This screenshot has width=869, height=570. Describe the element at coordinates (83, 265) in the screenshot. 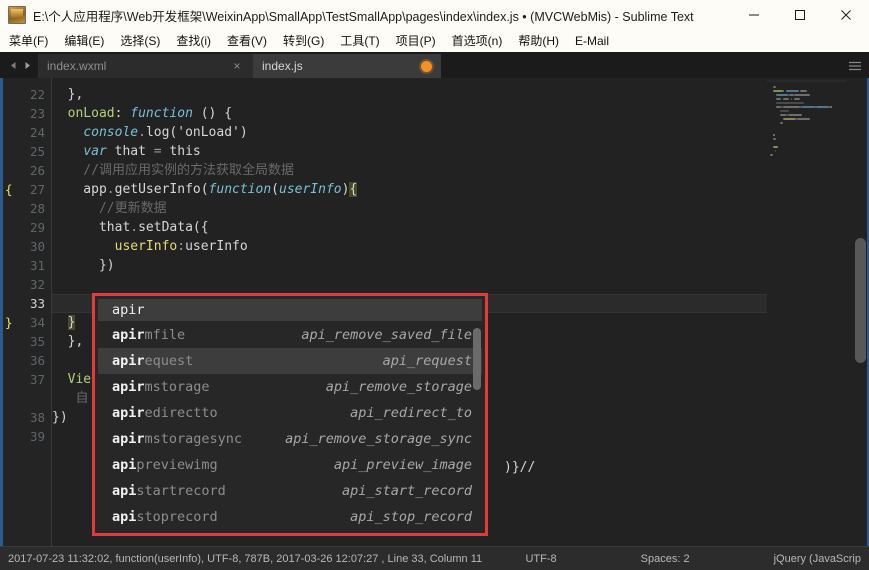

I see `code-token: })` at that location.